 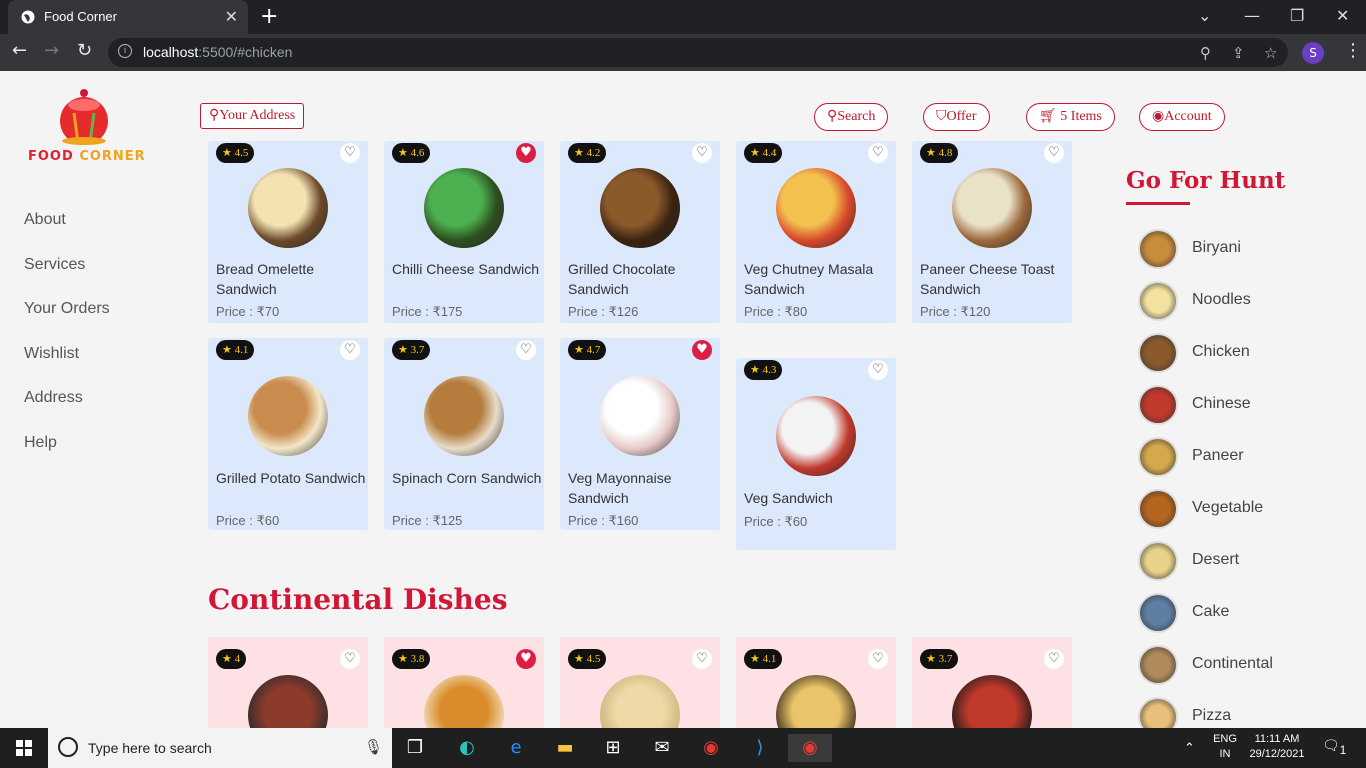 What do you see at coordinates (763, 370) in the screenshot?
I see `rating-badge: ★ 4.3` at bounding box center [763, 370].